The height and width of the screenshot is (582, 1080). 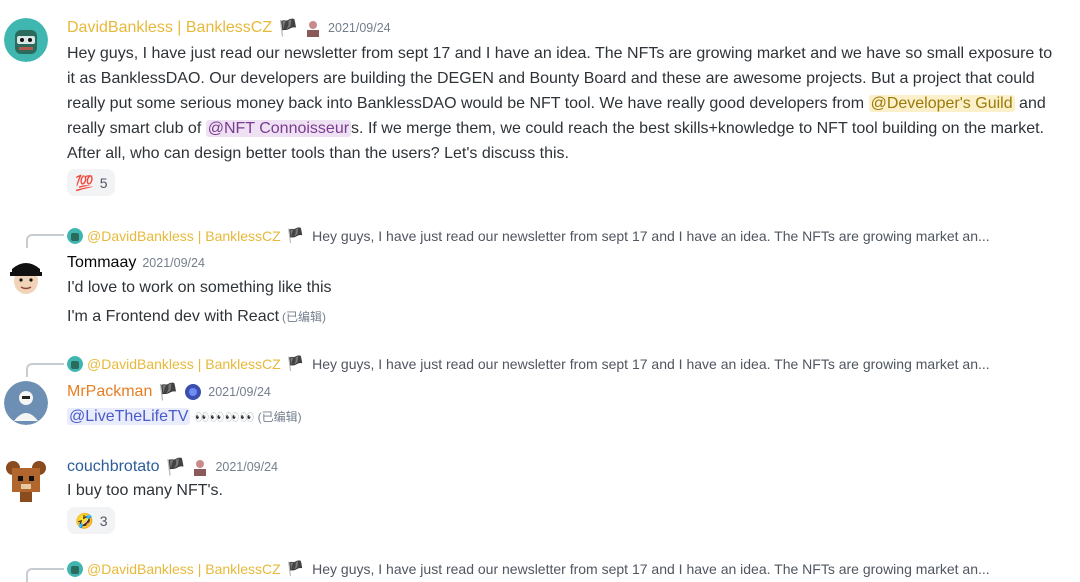 What do you see at coordinates (562, 417) in the screenshot?
I see `message-content: @LiveTheLifeTV 👀👀👀👀 (已编辑)` at bounding box center [562, 417].